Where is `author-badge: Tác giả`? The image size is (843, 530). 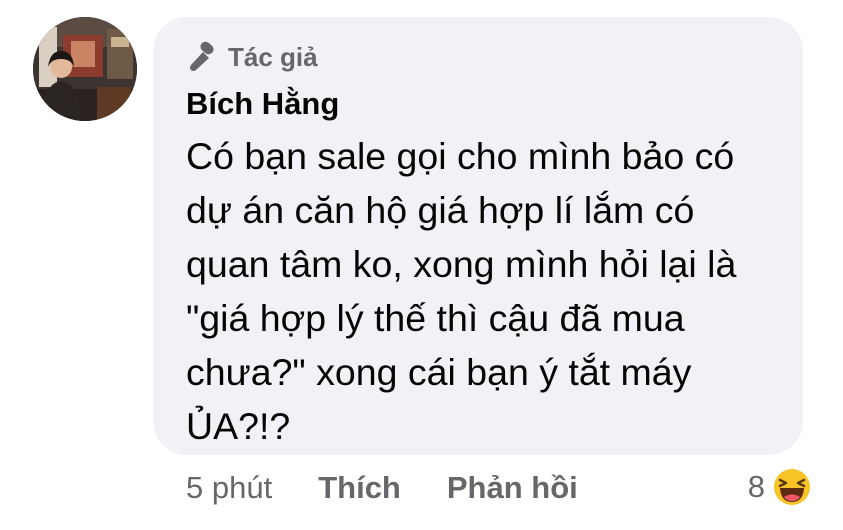 author-badge: Tác giả is located at coordinates (484, 57).